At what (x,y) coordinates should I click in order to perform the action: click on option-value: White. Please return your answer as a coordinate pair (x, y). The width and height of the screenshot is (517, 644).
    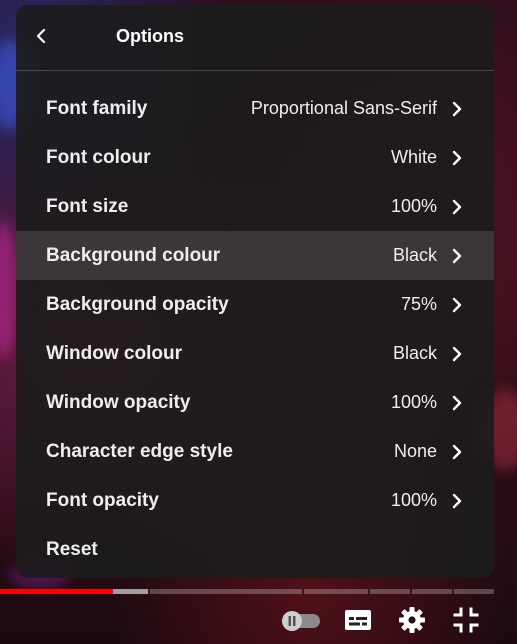
    Looking at the image, I should click on (413, 157).